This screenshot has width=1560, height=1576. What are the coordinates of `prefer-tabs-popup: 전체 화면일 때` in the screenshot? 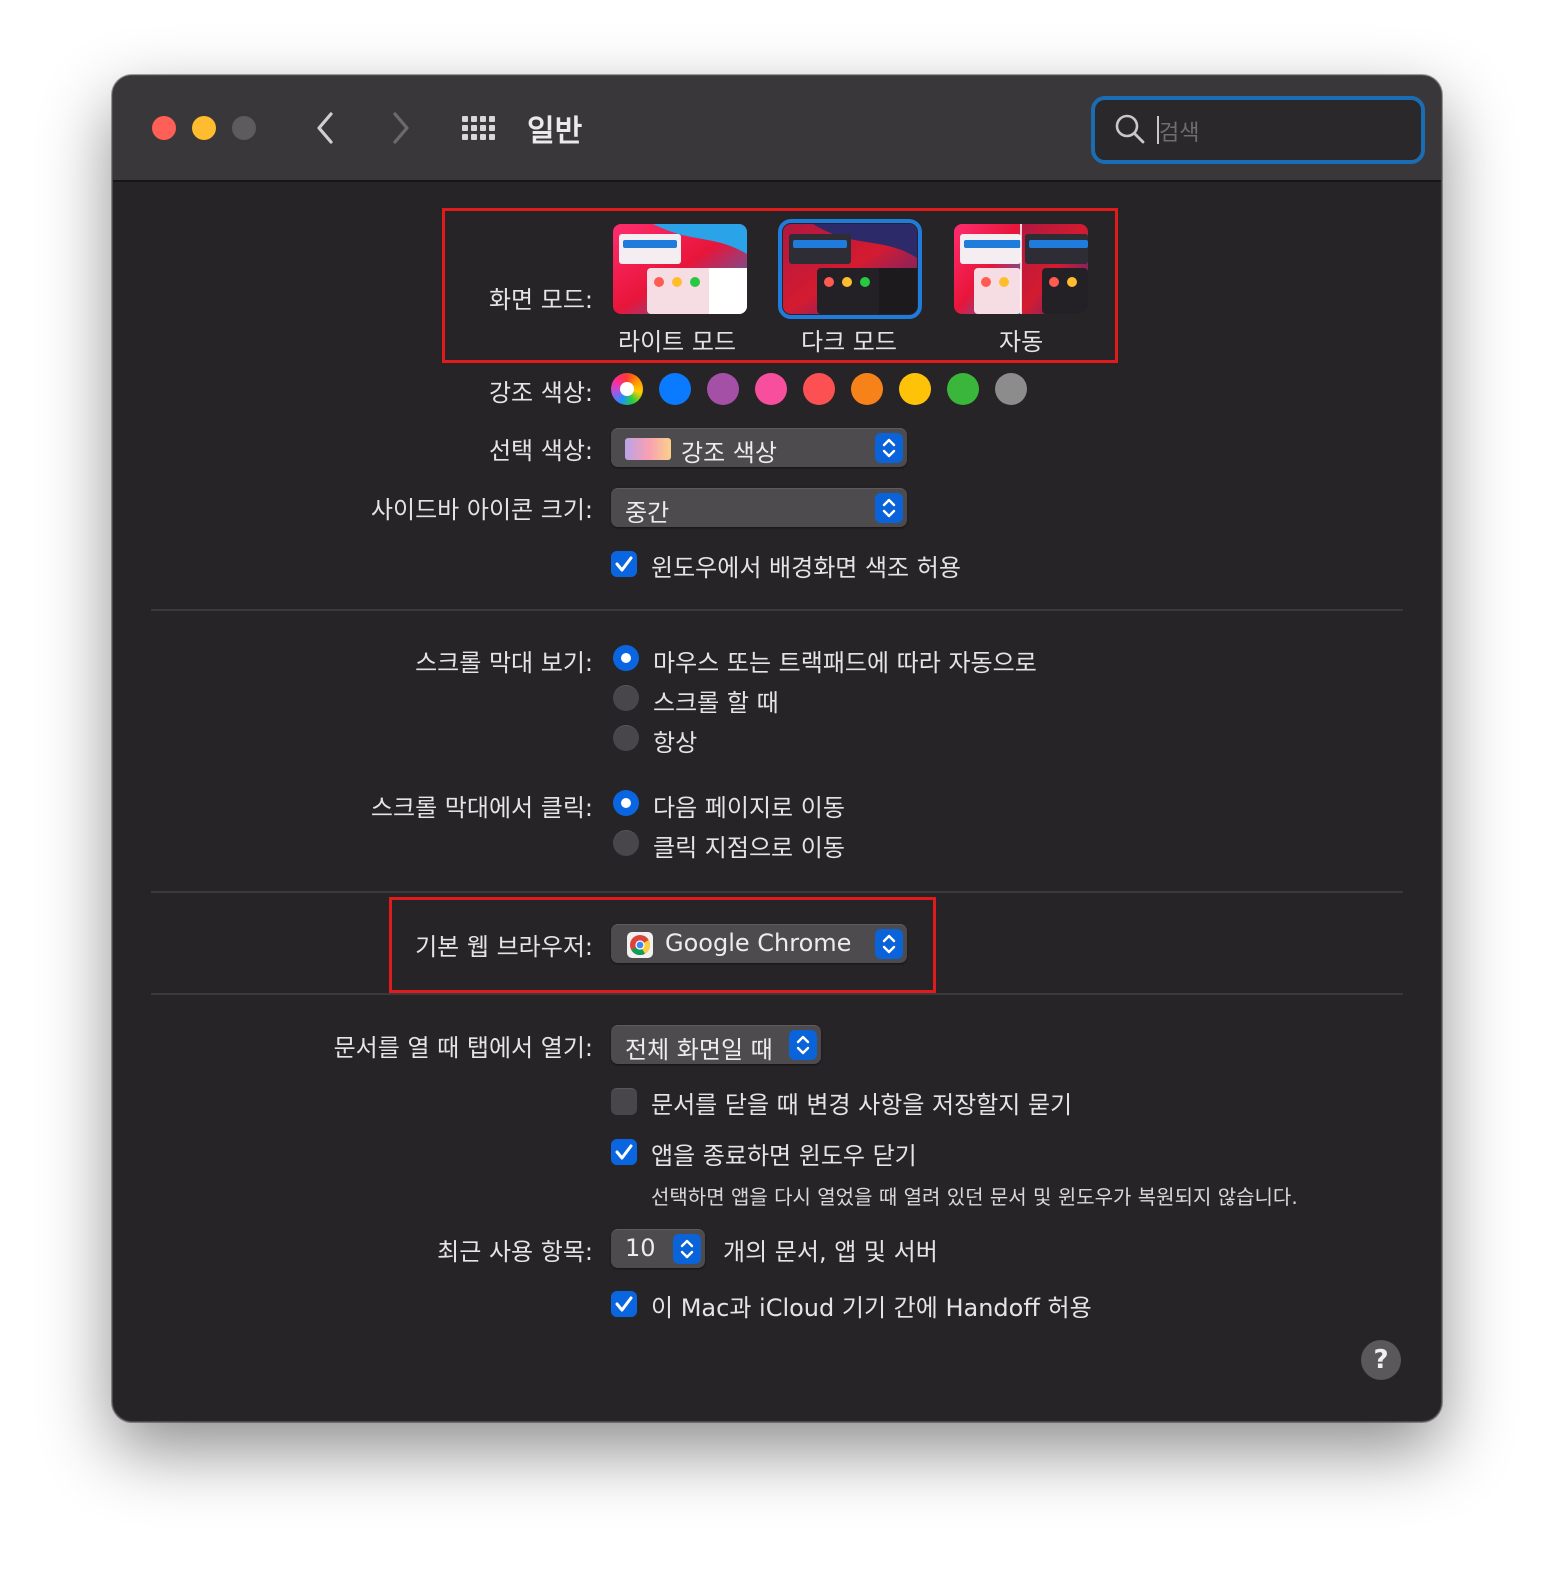 It's located at (716, 1044).